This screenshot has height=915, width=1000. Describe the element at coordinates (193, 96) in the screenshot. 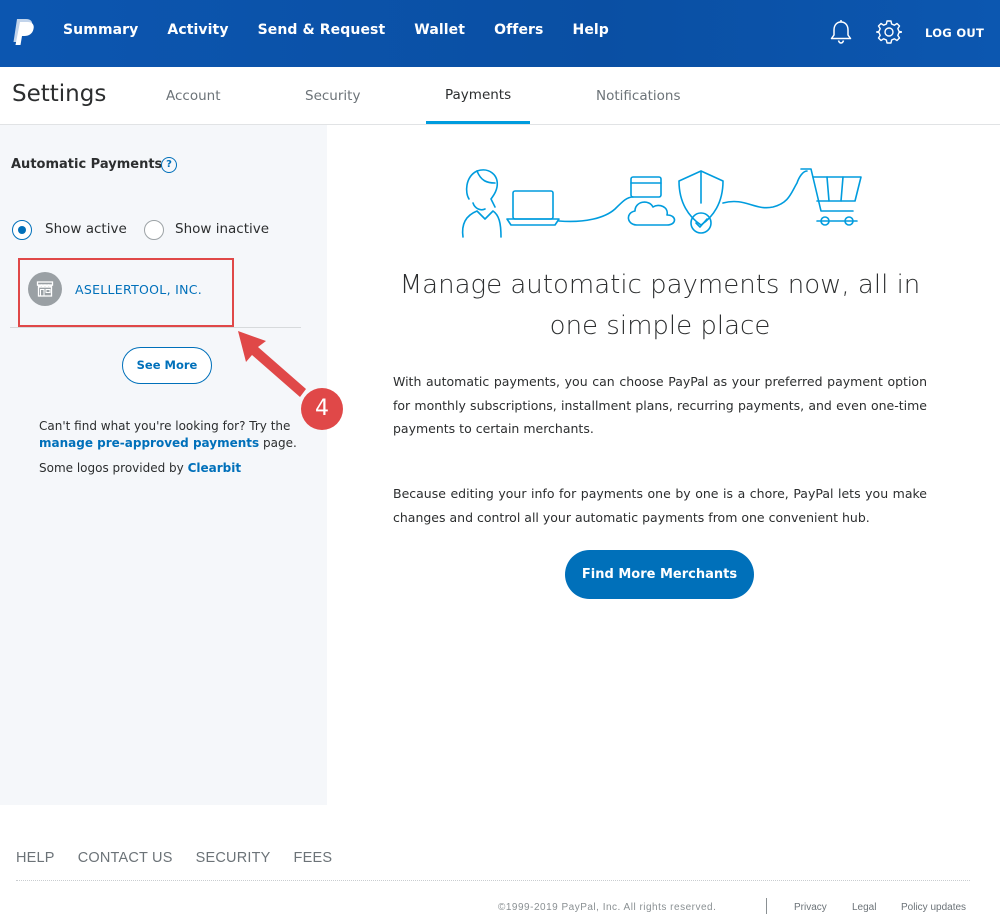

I see `tab-account: Account` at that location.